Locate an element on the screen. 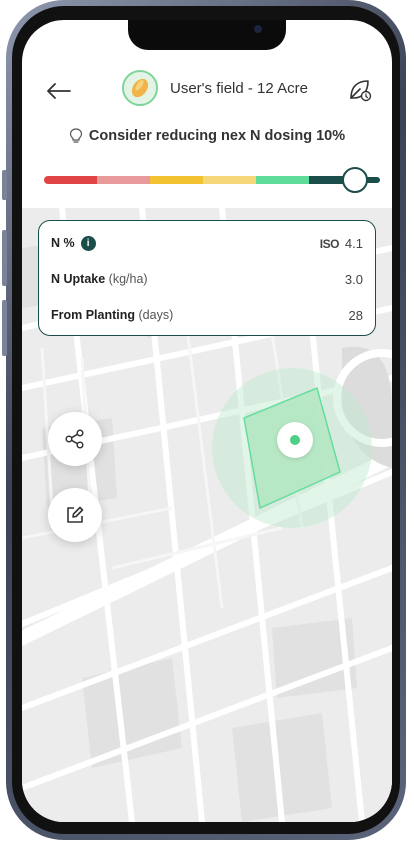  share-button is located at coordinates (75, 439).